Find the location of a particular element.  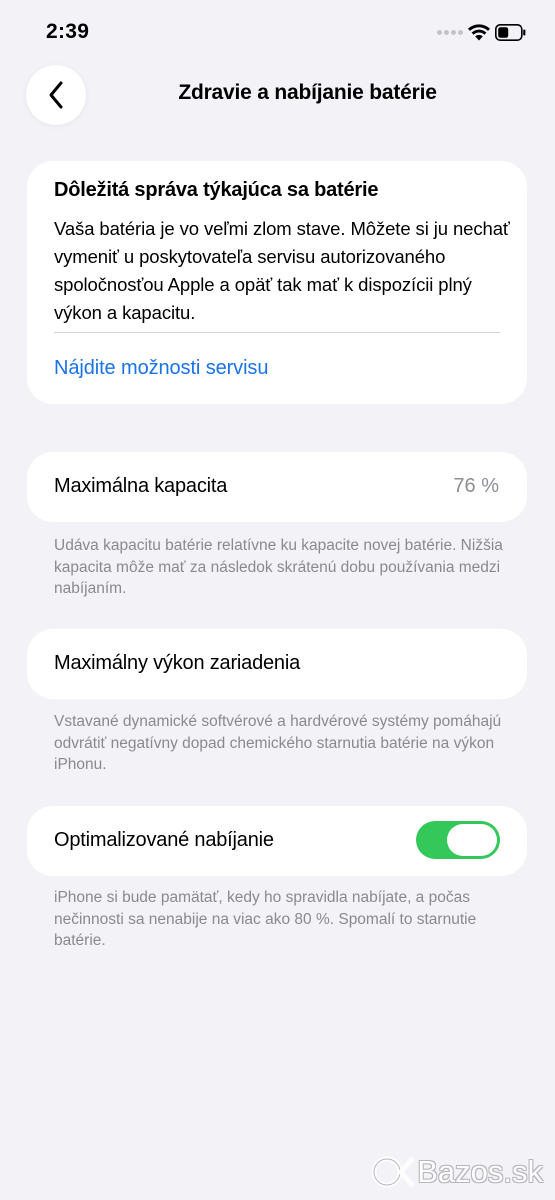

alert-title: Dôležitá správa týkajúca sa batérie is located at coordinates (216, 190).